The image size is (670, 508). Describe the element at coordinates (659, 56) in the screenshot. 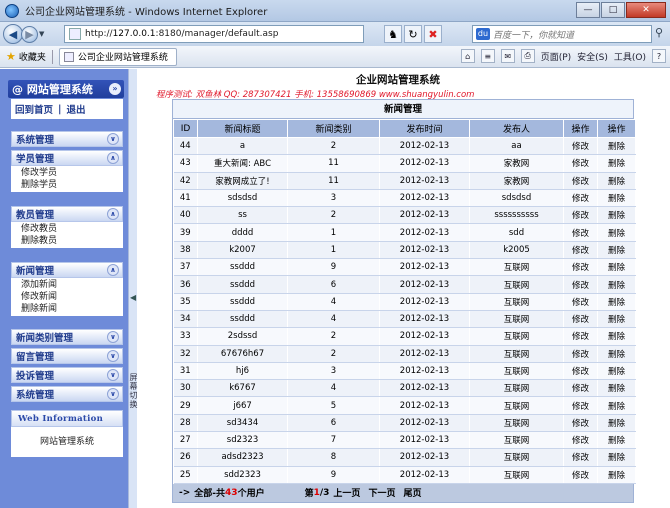

I see `help-icon: ?` at that location.